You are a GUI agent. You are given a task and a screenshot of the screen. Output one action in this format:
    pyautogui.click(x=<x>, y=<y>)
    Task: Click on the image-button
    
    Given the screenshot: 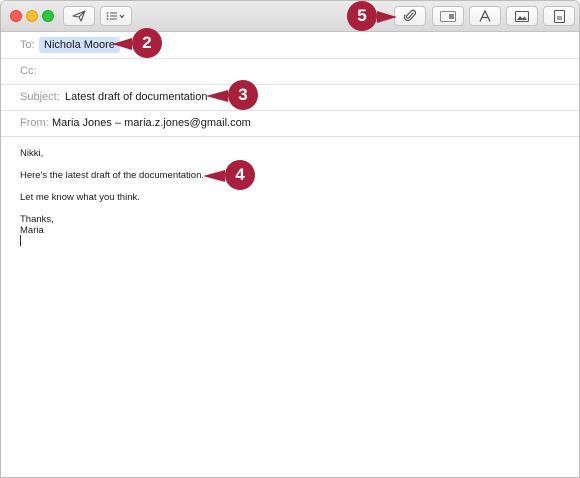 What is the action you would take?
    pyautogui.click(x=522, y=16)
    